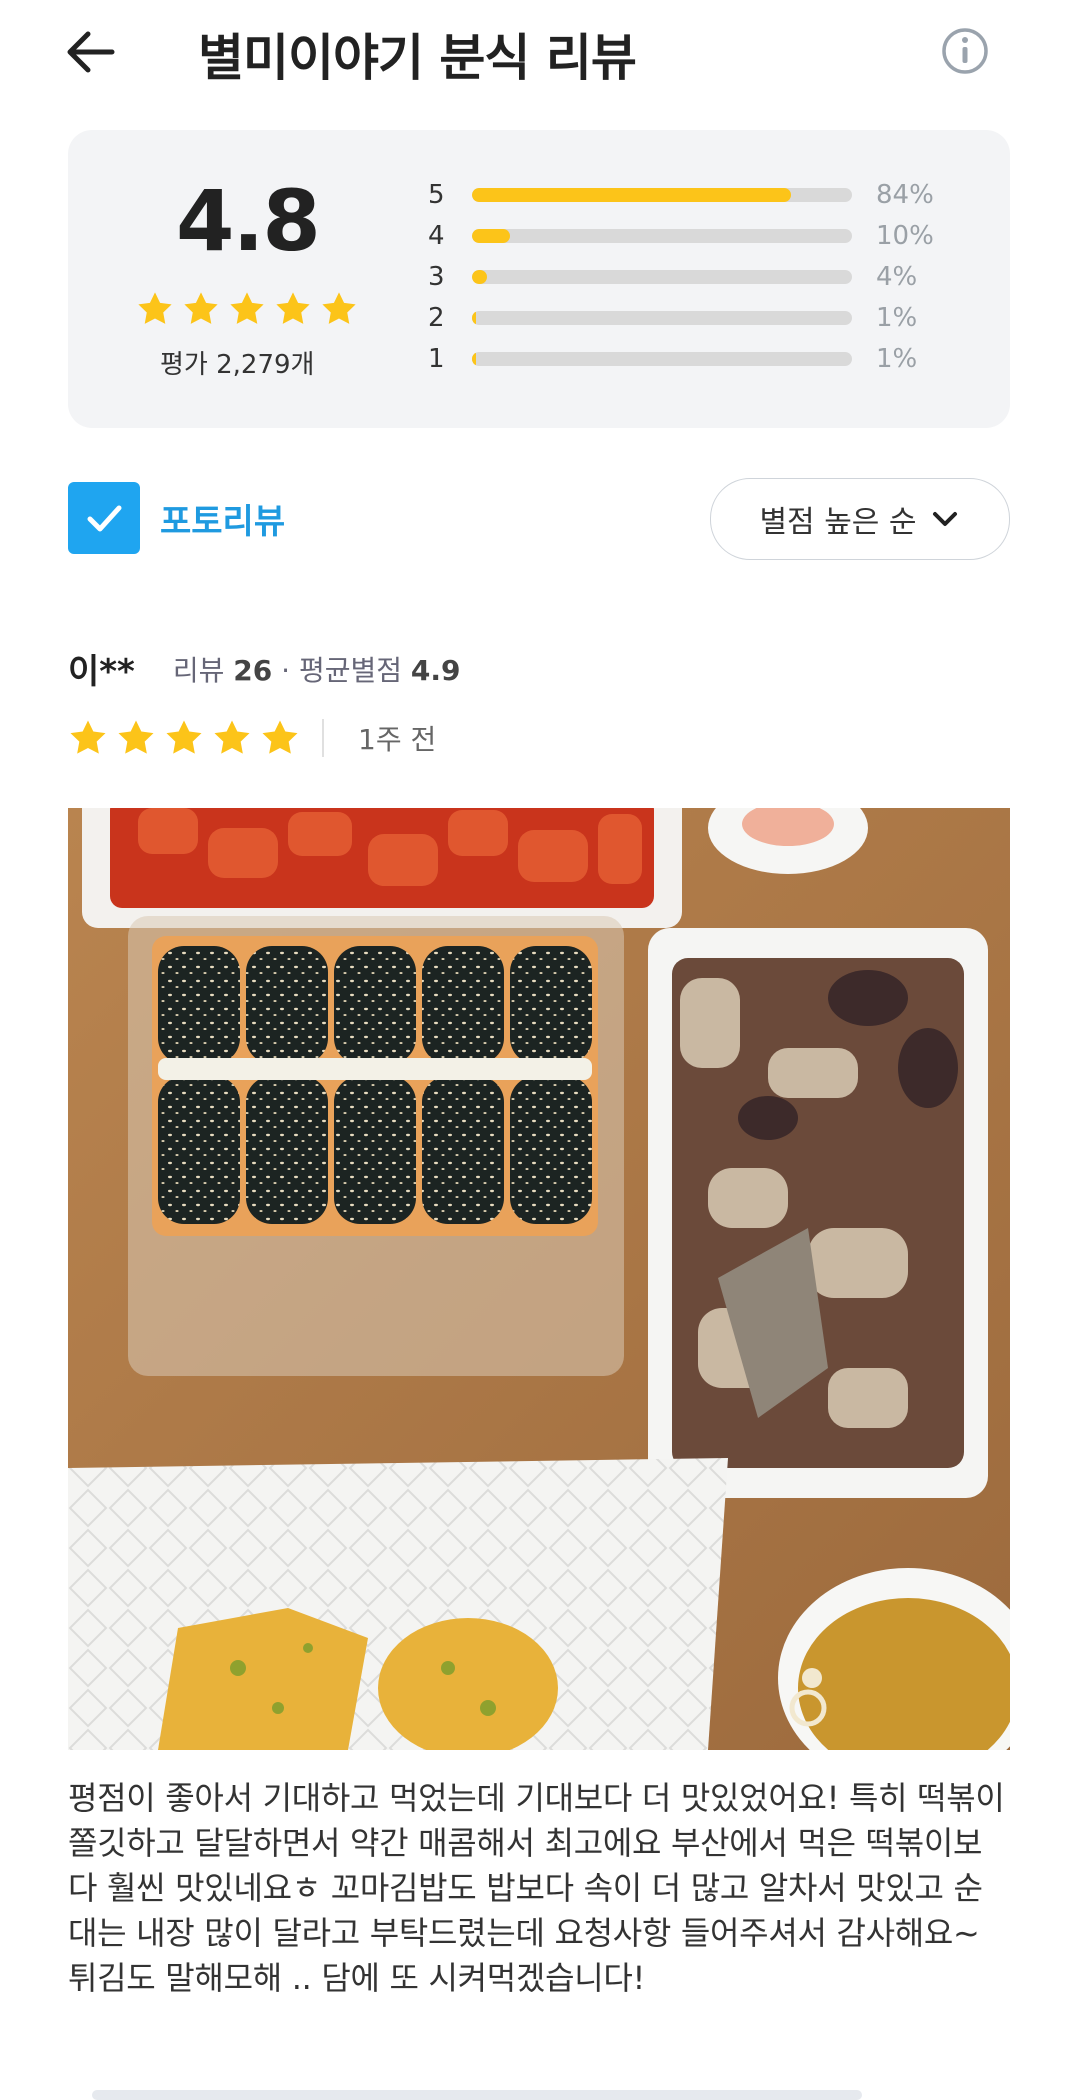 Image resolution: width=1076 pixels, height=2100 pixels. I want to click on star-level: 5, so click(436, 194).